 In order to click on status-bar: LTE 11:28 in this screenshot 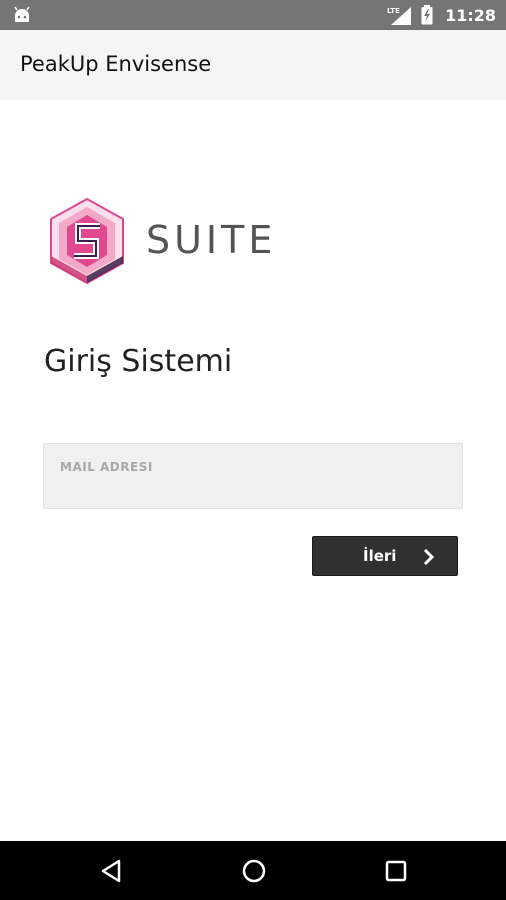, I will do `click(253, 15)`.